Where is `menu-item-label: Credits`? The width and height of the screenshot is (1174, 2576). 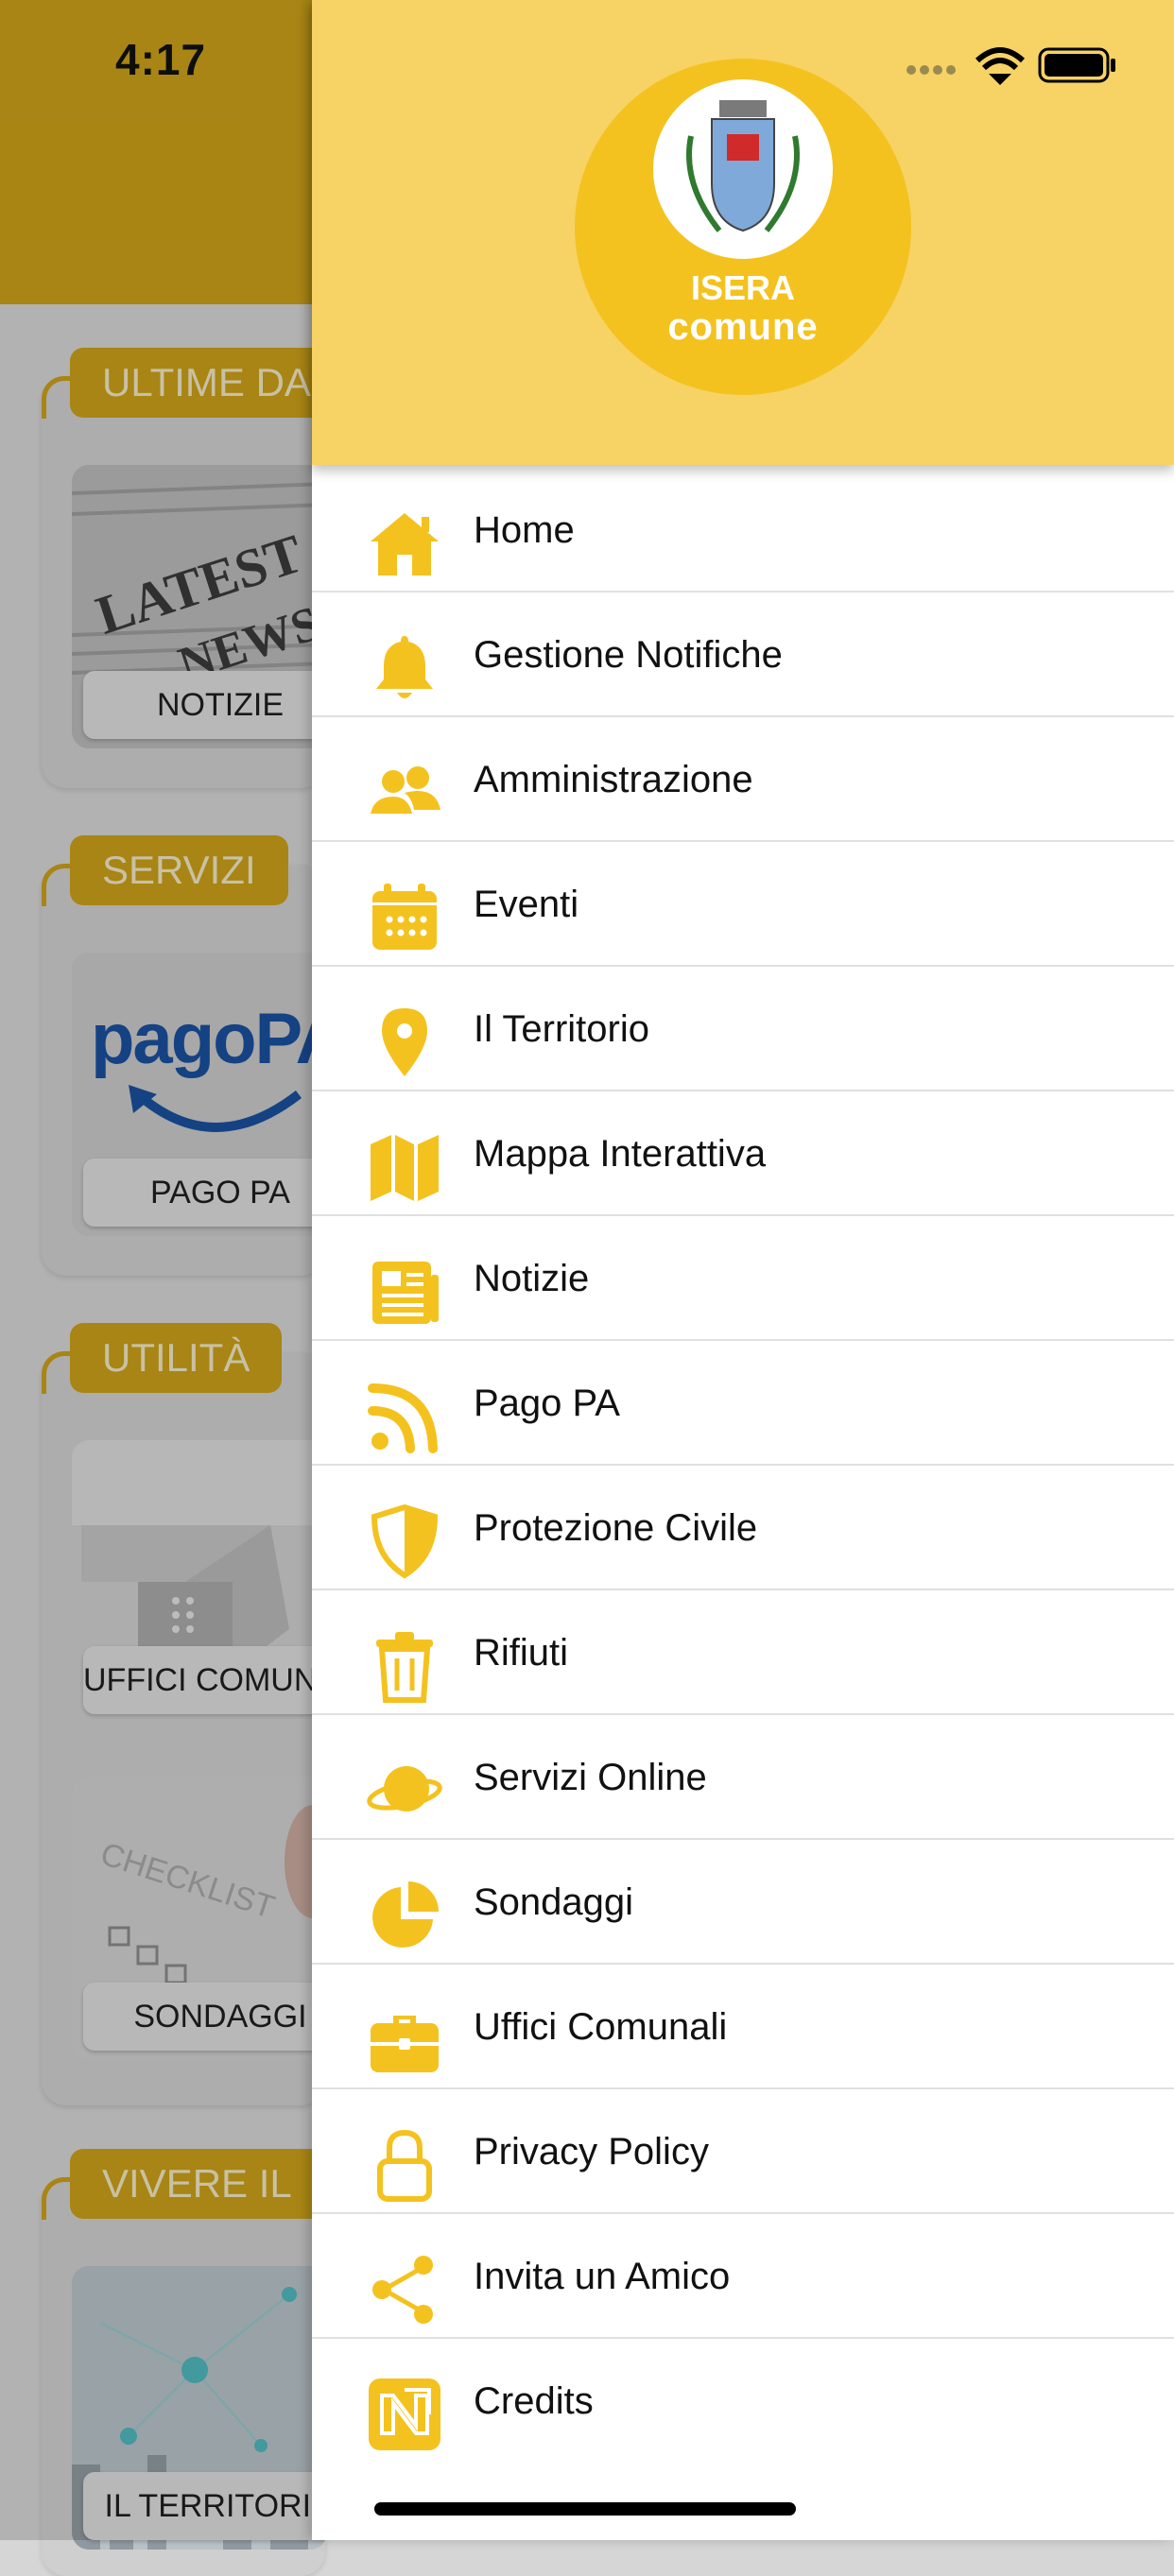
menu-item-label: Credits is located at coordinates (534, 2401).